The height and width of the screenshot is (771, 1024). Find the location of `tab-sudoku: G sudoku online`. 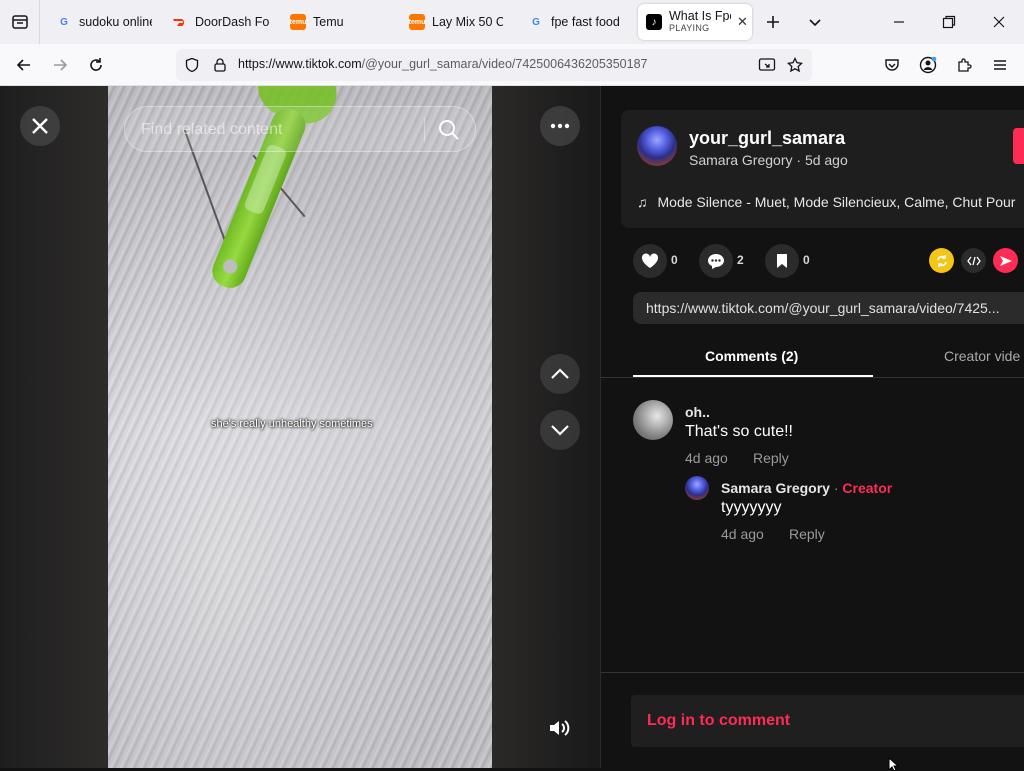

tab-sudoku: G sudoku online is located at coordinates (104, 22).